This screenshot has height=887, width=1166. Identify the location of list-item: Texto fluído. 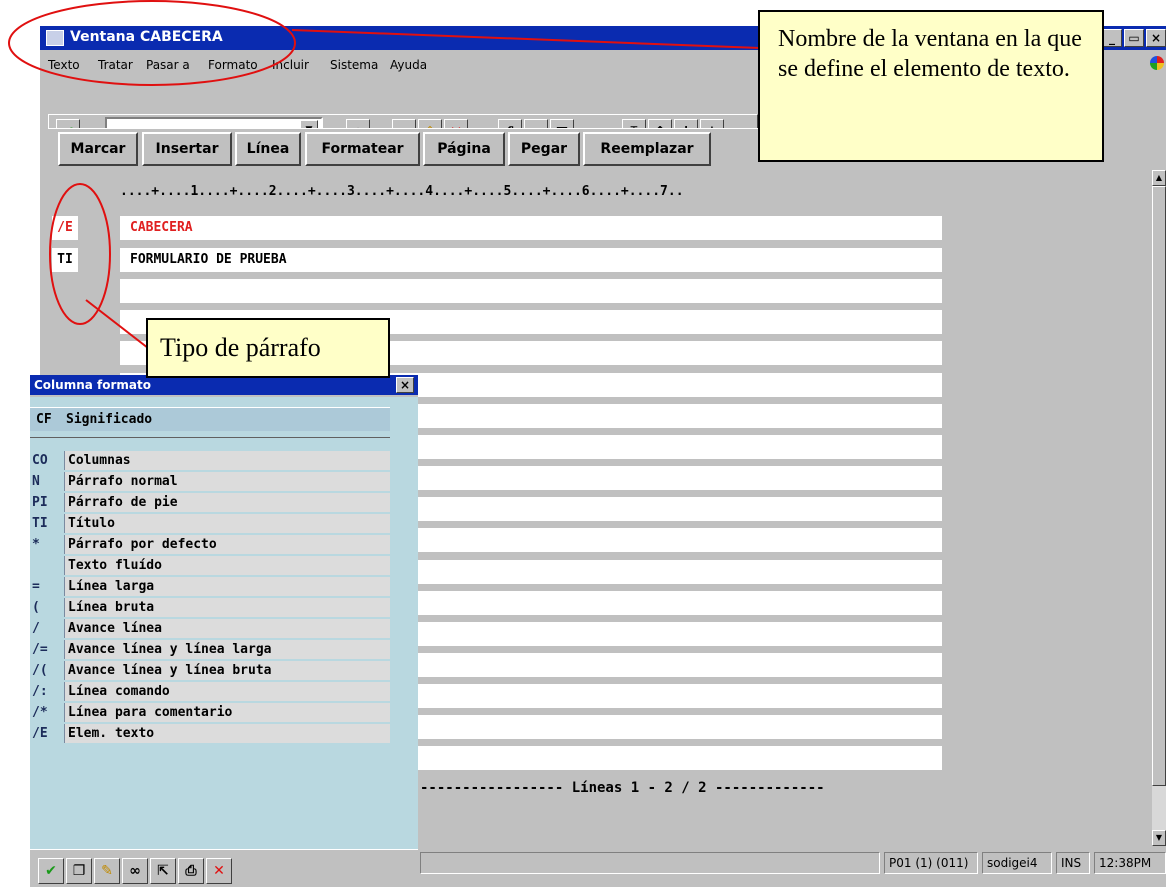
(210, 566).